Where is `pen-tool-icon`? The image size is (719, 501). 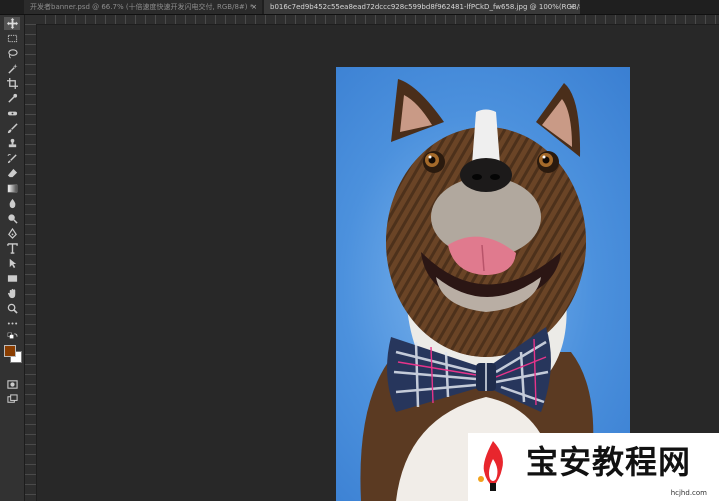 pen-tool-icon is located at coordinates (12, 233).